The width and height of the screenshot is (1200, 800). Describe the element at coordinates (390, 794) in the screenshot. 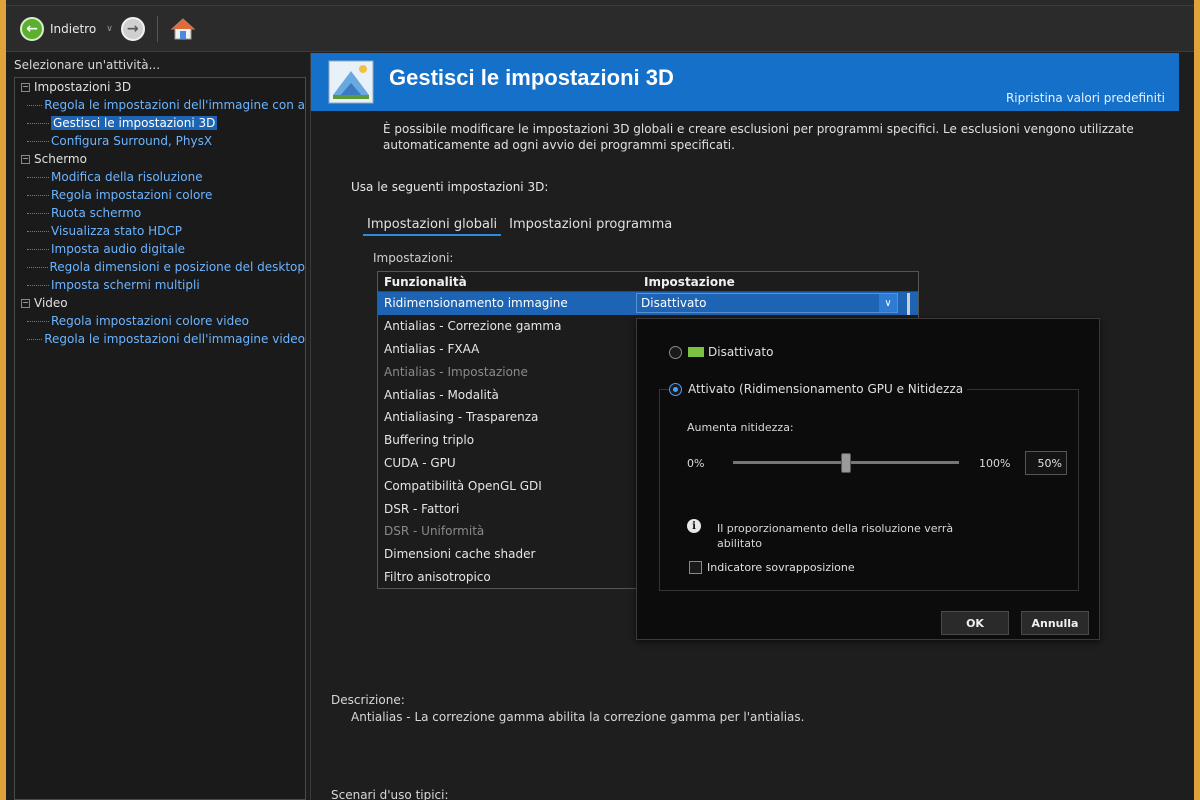

I see `usage-label: Scenari d'uso tipici:` at that location.